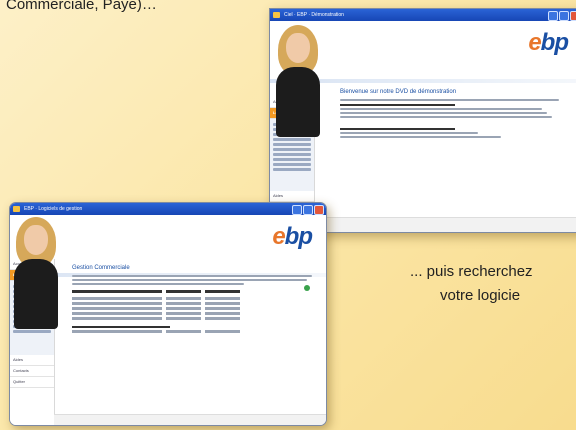  What do you see at coordinates (423, 15) in the screenshot?
I see `title-bar: Ciel · EBP · Démonstration` at bounding box center [423, 15].